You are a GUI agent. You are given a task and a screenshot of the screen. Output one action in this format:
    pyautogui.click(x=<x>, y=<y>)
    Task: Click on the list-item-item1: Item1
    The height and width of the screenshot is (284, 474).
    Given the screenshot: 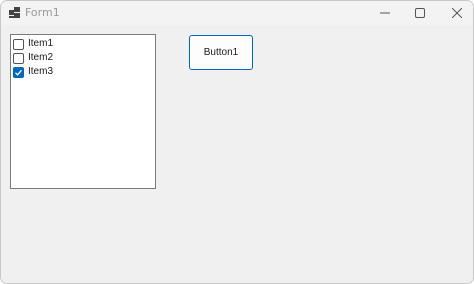 What is the action you would take?
    pyautogui.click(x=33, y=44)
    